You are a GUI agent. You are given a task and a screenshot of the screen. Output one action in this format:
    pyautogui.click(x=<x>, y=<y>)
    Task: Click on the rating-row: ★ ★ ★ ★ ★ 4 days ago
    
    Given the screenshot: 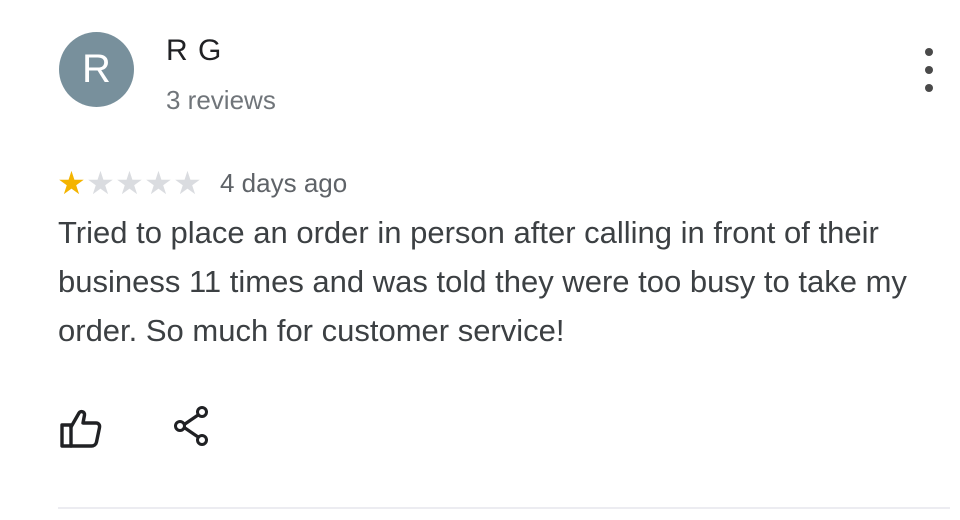 What is the action you would take?
    pyautogui.click(x=202, y=183)
    